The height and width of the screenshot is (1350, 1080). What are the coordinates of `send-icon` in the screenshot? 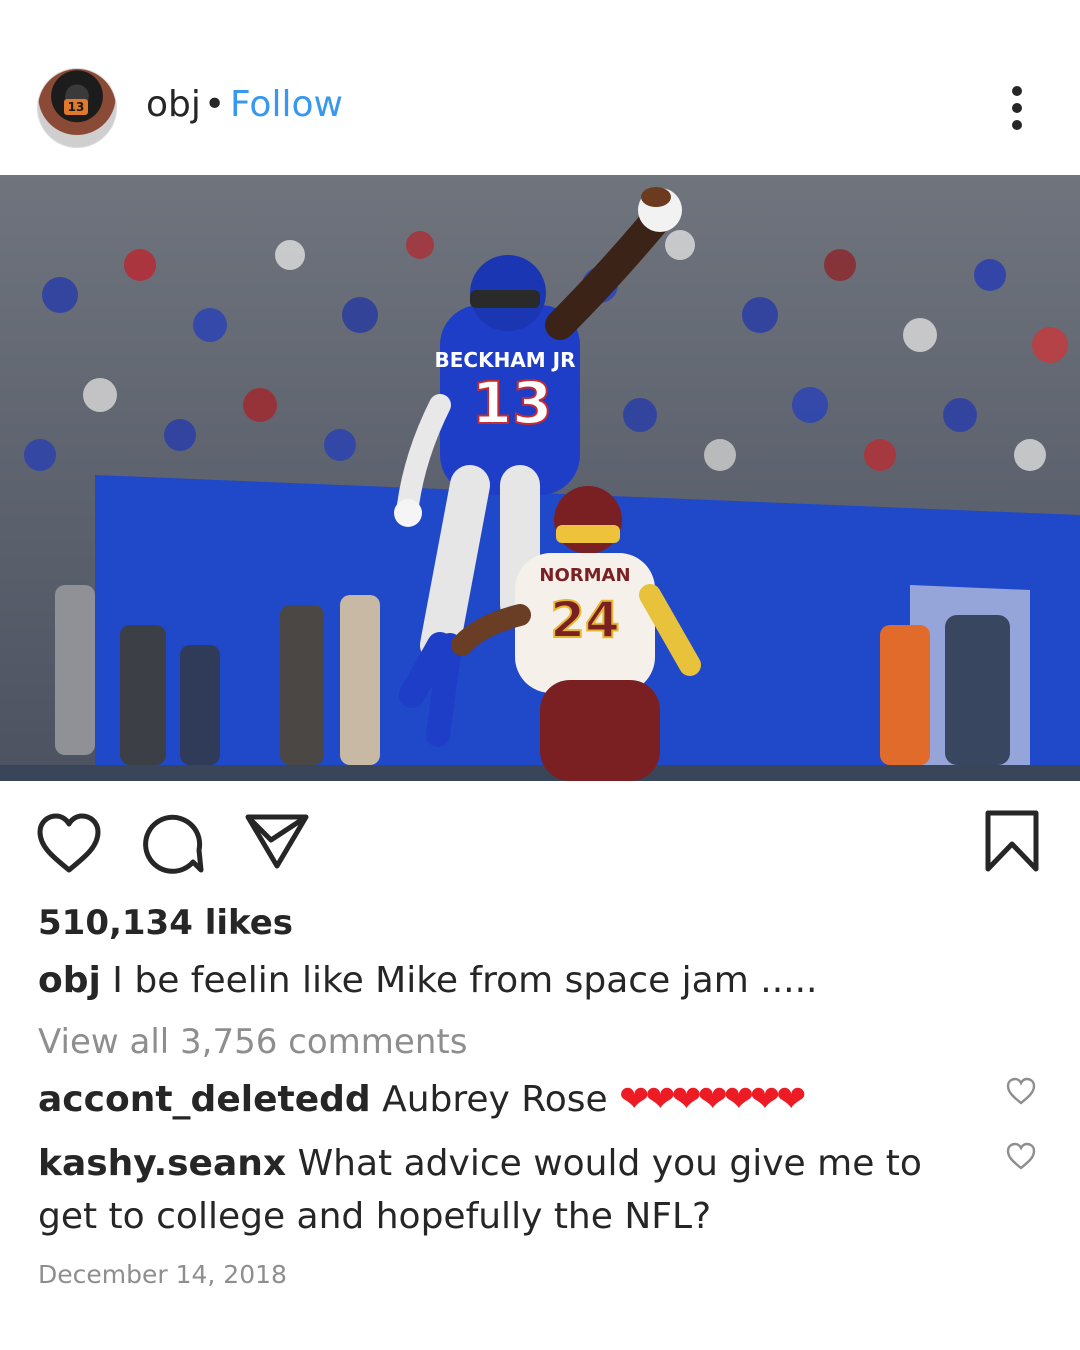 It's located at (277, 842).